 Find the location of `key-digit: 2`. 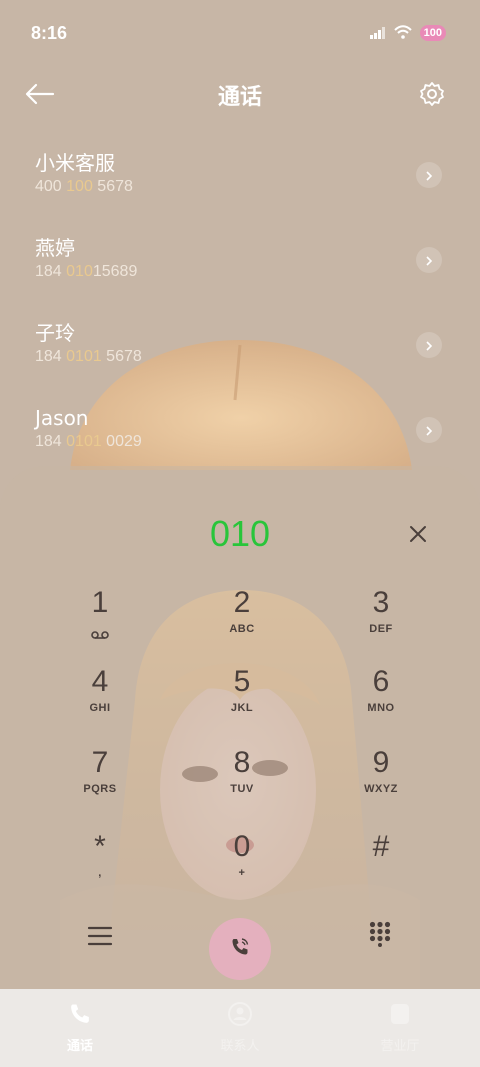

key-digit: 2 is located at coordinates (242, 602).